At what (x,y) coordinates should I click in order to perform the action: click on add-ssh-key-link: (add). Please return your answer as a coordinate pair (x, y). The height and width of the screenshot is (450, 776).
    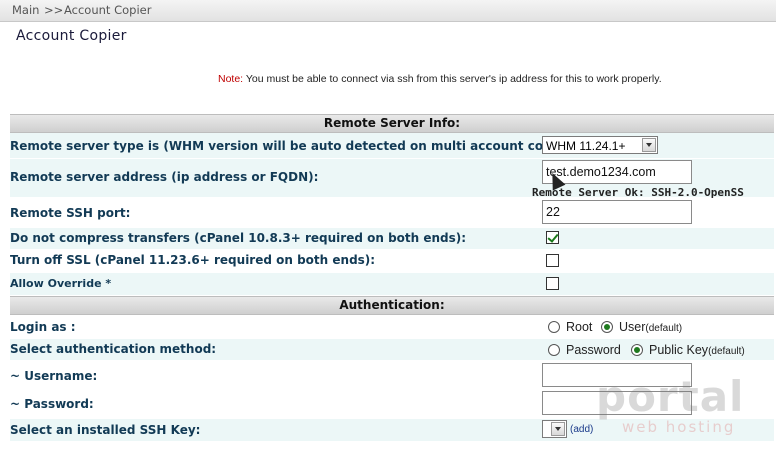
    Looking at the image, I should click on (581, 429).